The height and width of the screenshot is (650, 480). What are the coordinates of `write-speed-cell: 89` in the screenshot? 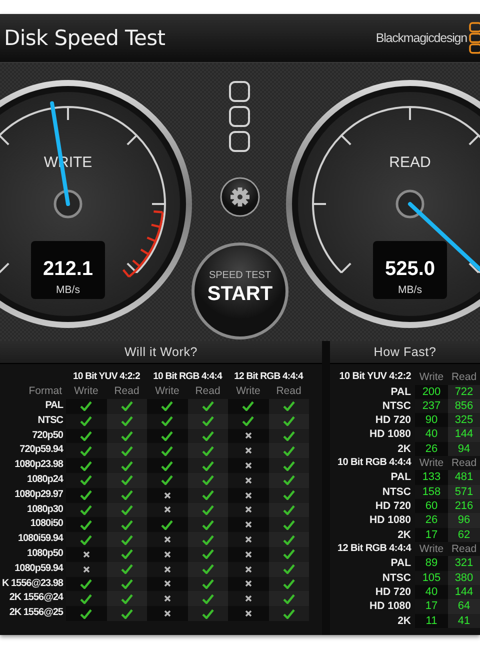 It's located at (431, 563).